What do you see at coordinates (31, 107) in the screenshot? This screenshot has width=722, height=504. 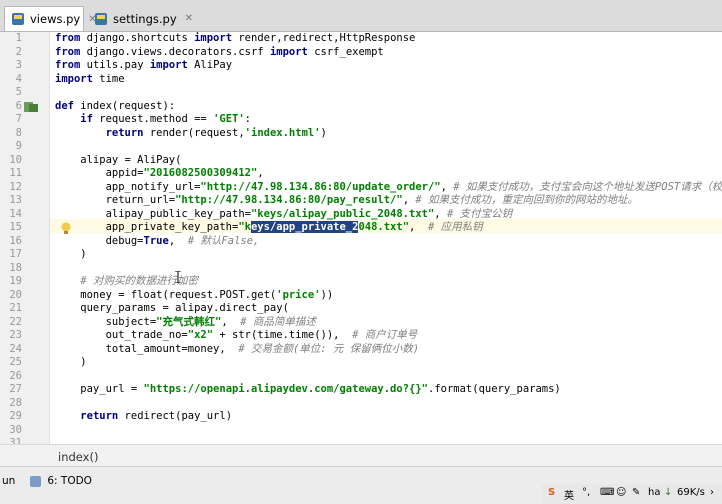 I see `method-override-icon` at bounding box center [31, 107].